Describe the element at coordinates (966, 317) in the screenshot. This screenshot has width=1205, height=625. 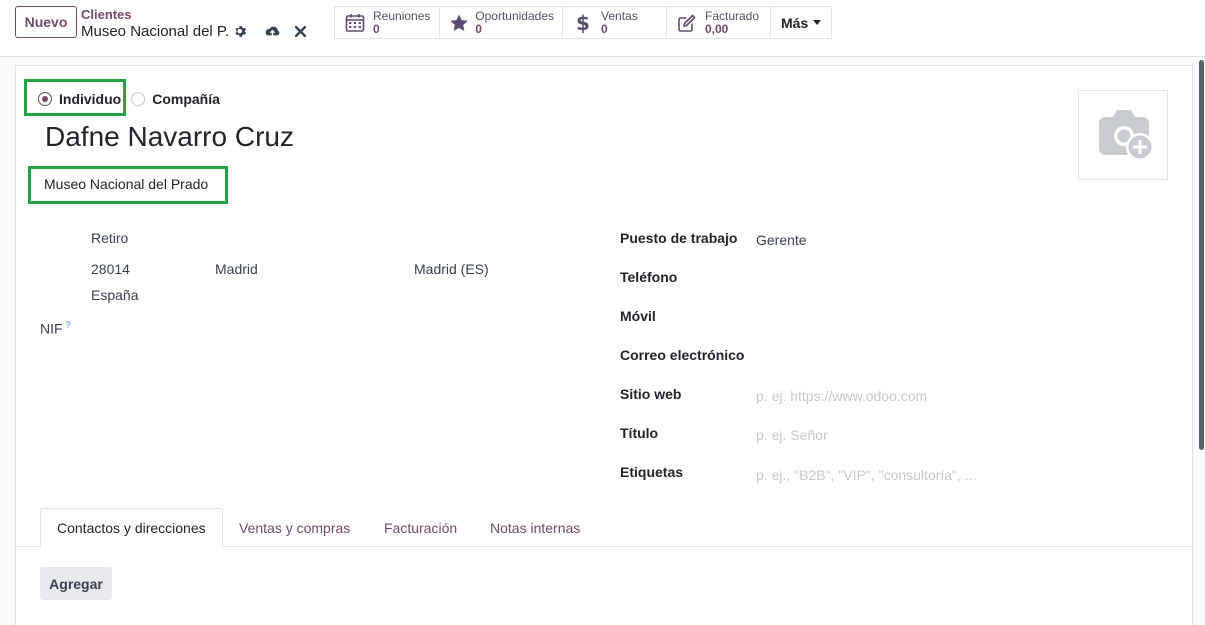
I see `mobile-field` at that location.